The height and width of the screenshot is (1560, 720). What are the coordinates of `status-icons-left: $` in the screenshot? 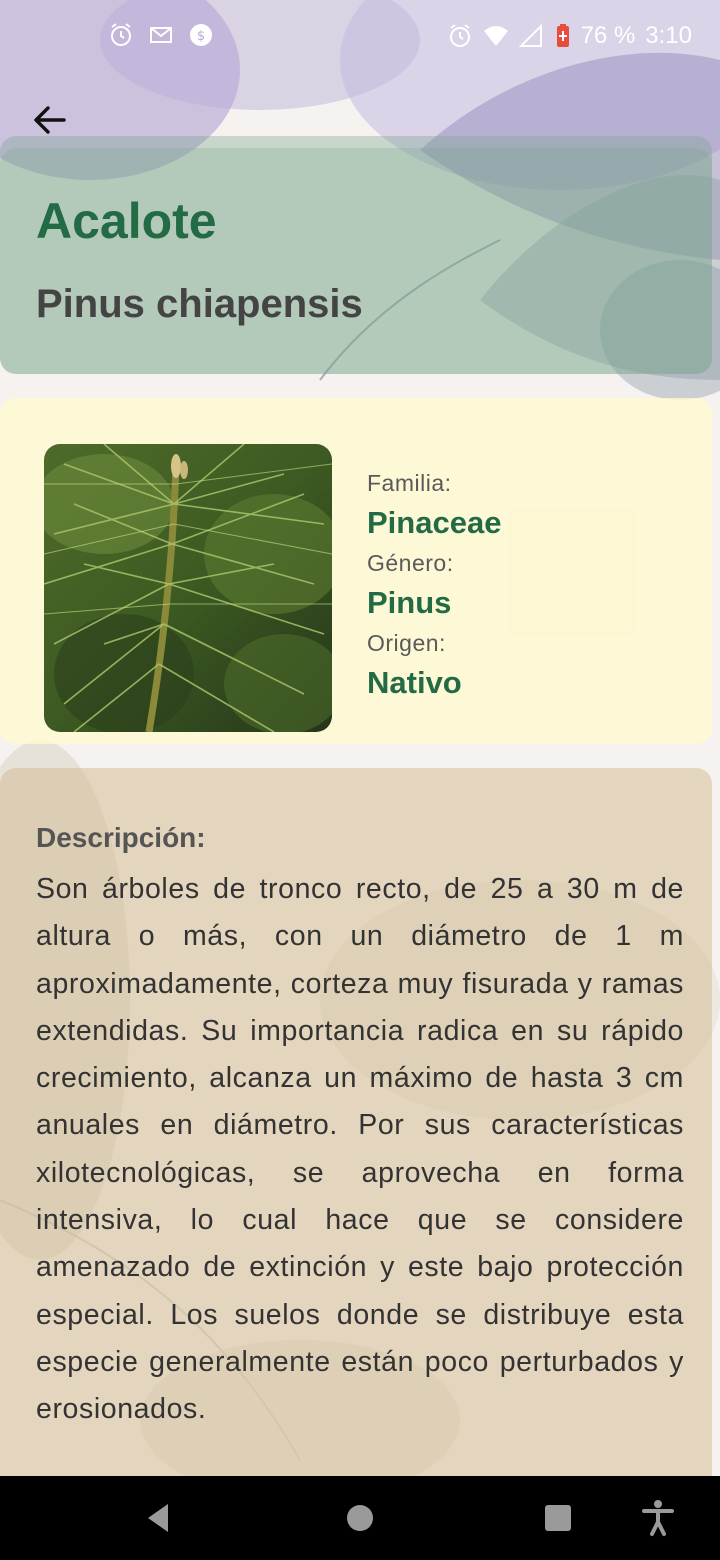 It's located at (161, 35).